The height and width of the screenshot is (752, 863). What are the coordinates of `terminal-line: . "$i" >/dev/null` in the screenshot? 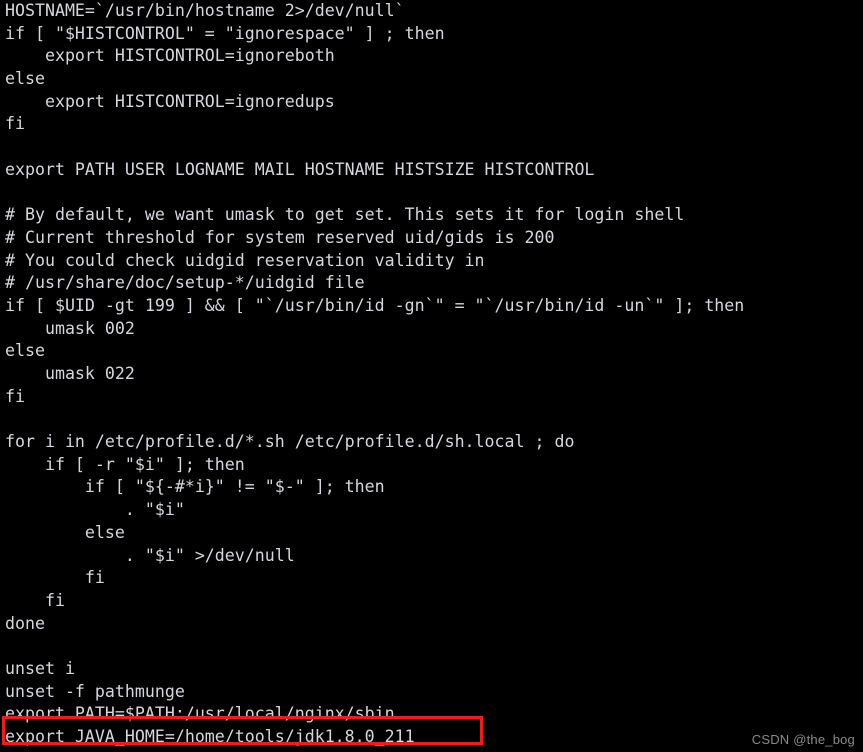 It's located at (150, 555).